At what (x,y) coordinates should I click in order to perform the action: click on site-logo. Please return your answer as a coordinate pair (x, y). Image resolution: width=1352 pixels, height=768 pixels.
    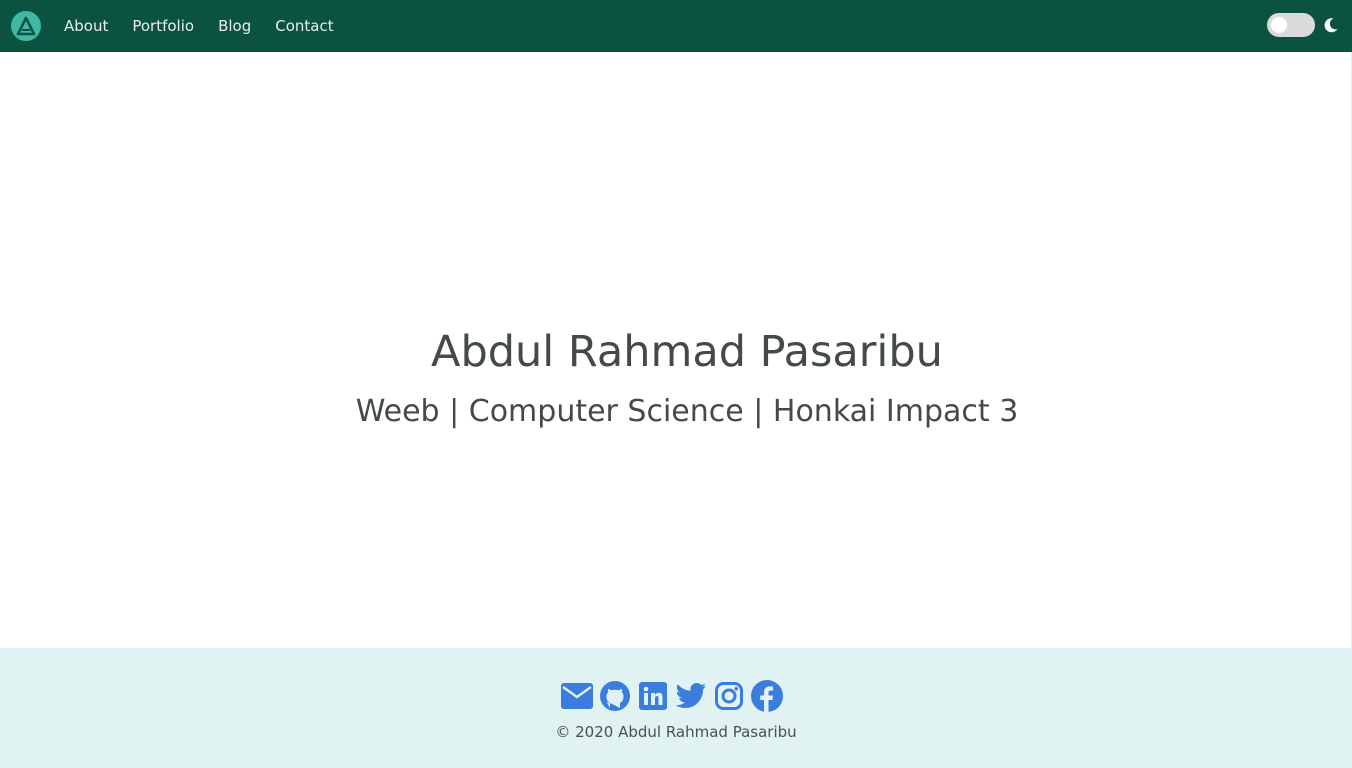
    Looking at the image, I should click on (26, 26).